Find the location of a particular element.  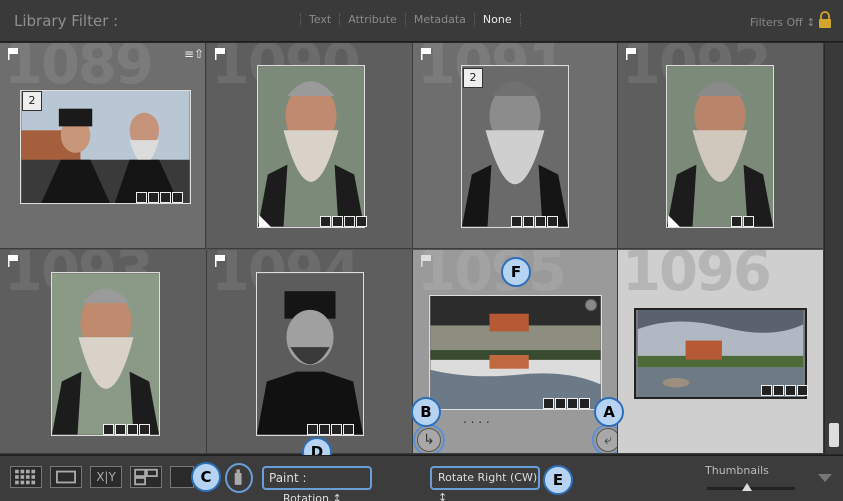

grid-cell: 1092 is located at coordinates (721, 146).